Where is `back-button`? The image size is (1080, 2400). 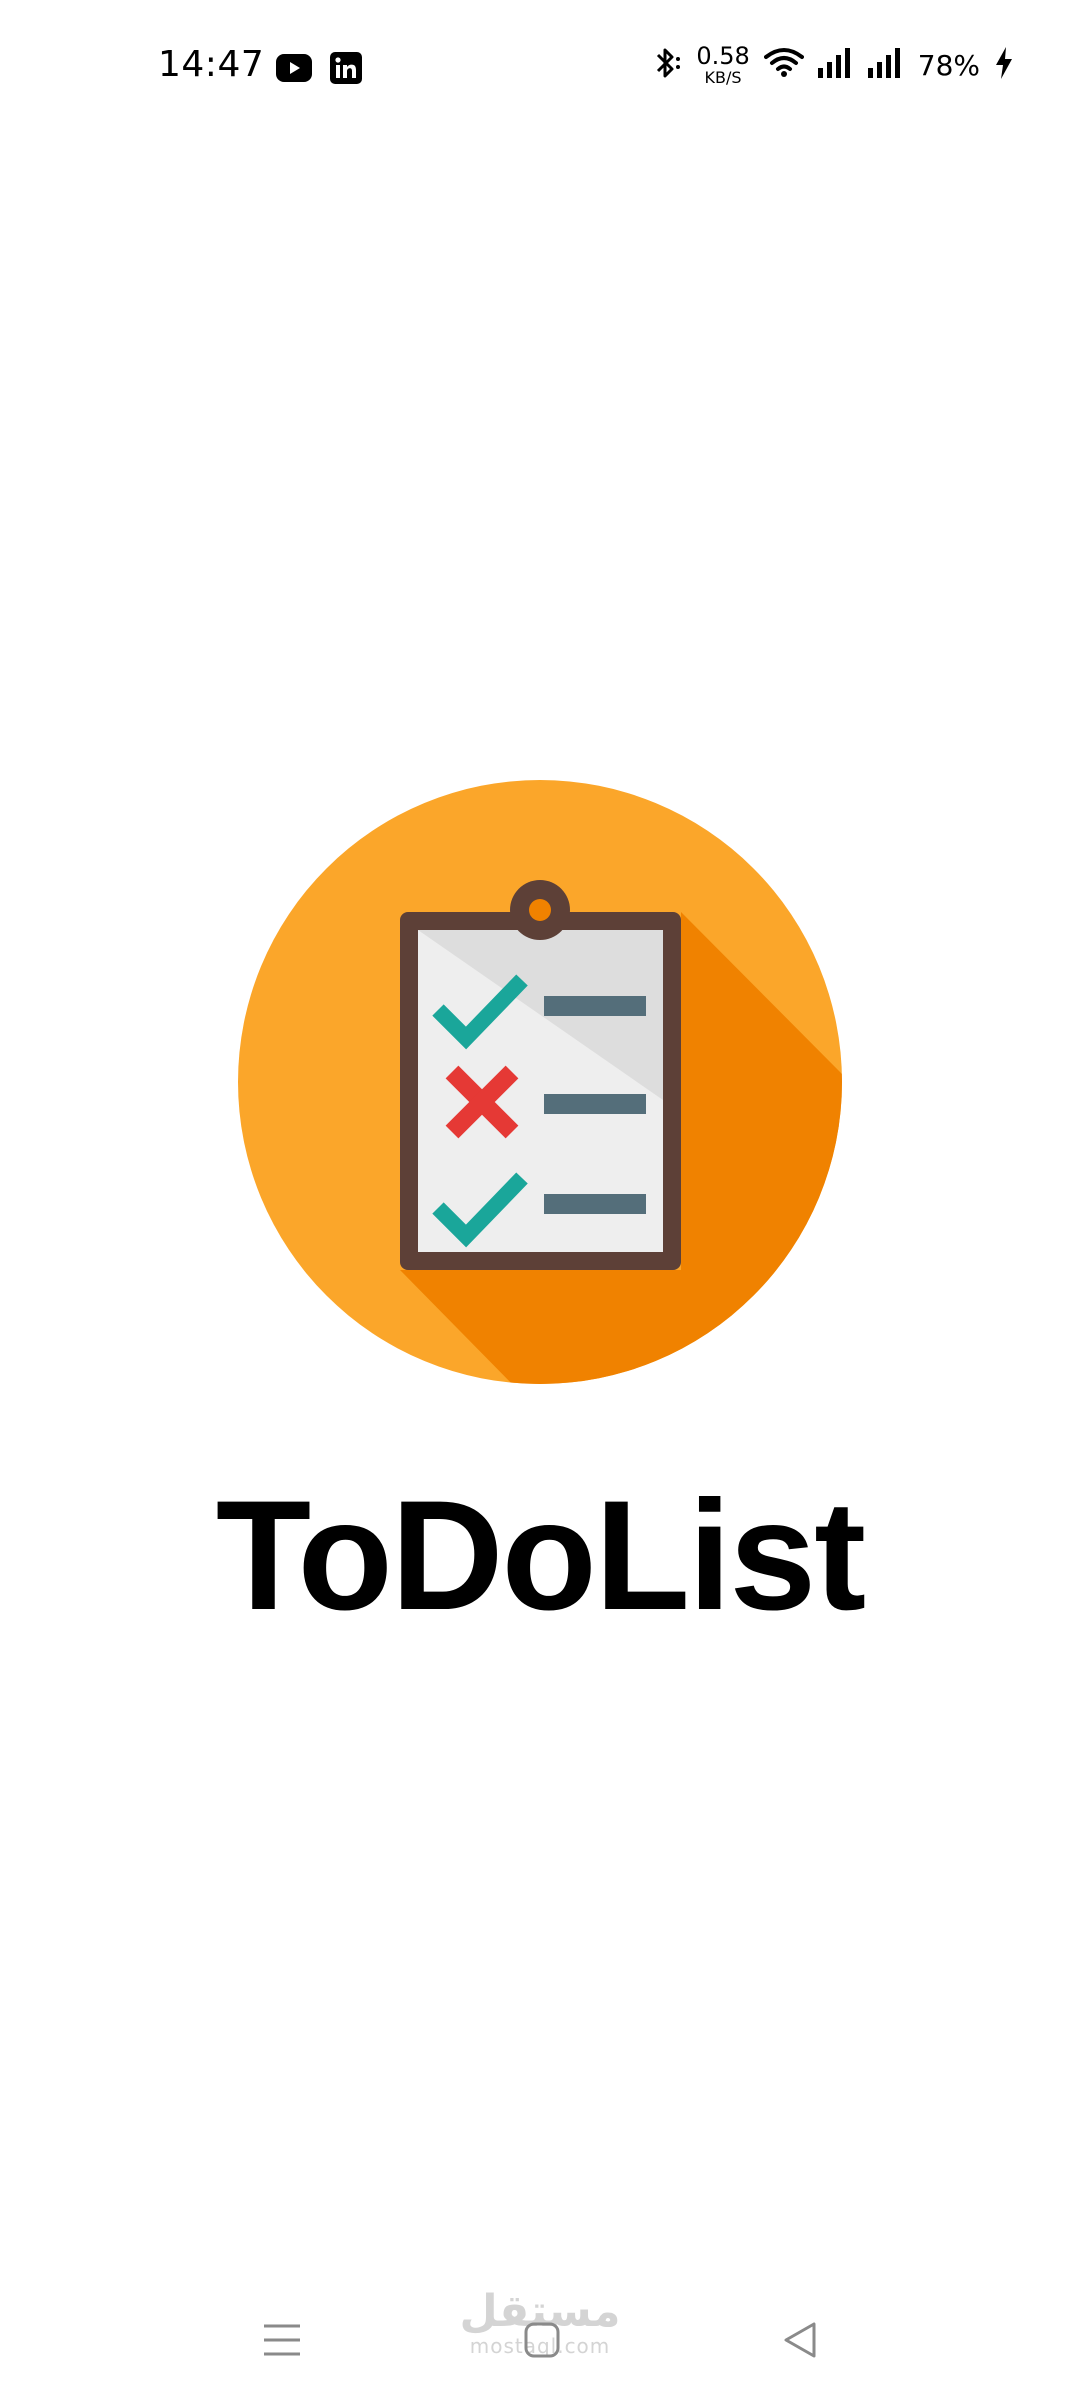
back-button is located at coordinates (800, 2340).